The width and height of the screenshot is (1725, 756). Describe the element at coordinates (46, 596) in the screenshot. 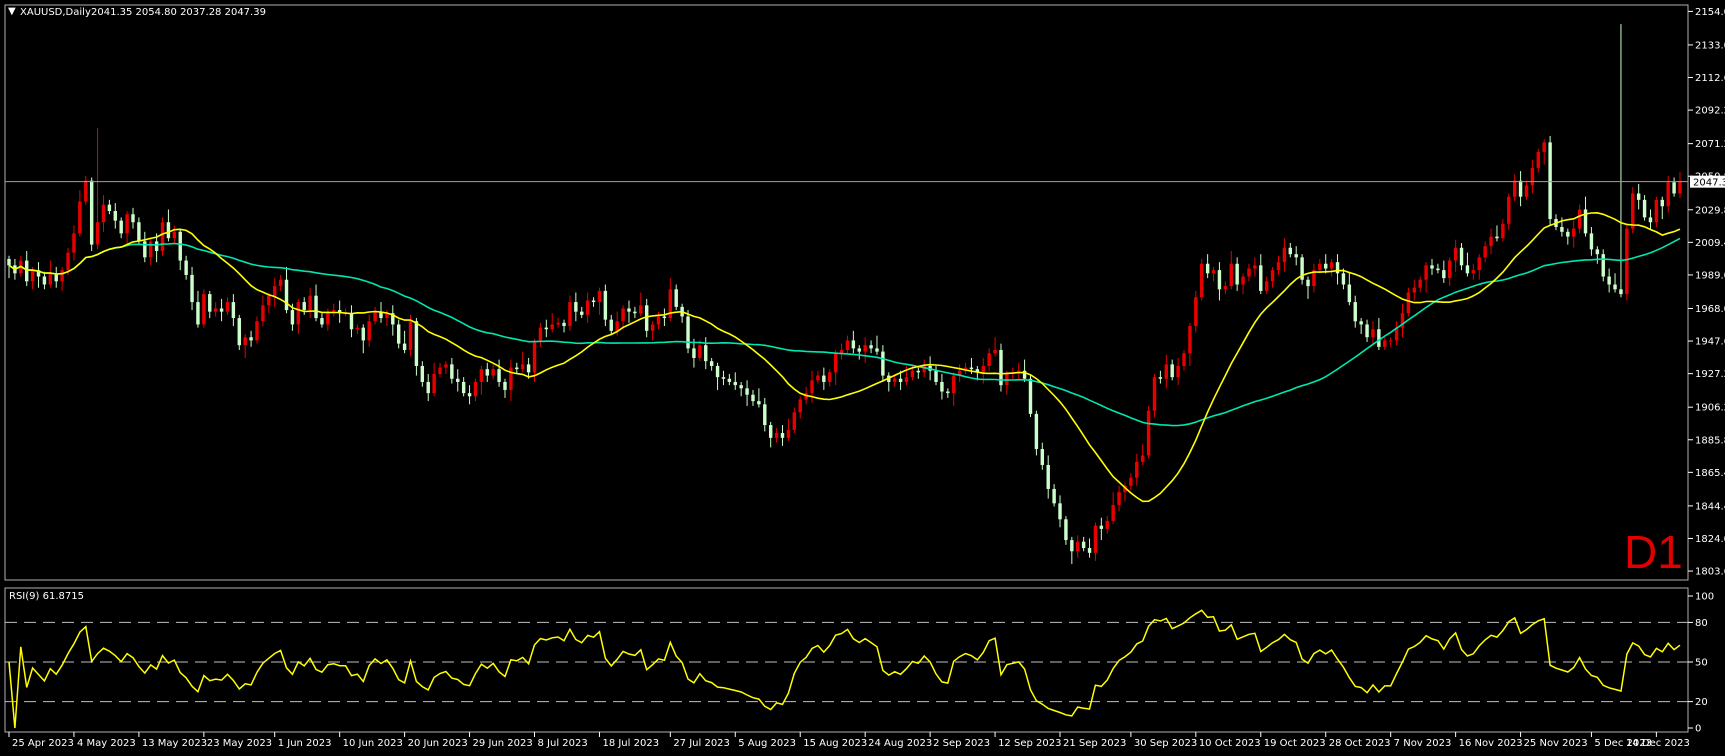

I see `rsi-label: RSI(9) 61.8715` at that location.